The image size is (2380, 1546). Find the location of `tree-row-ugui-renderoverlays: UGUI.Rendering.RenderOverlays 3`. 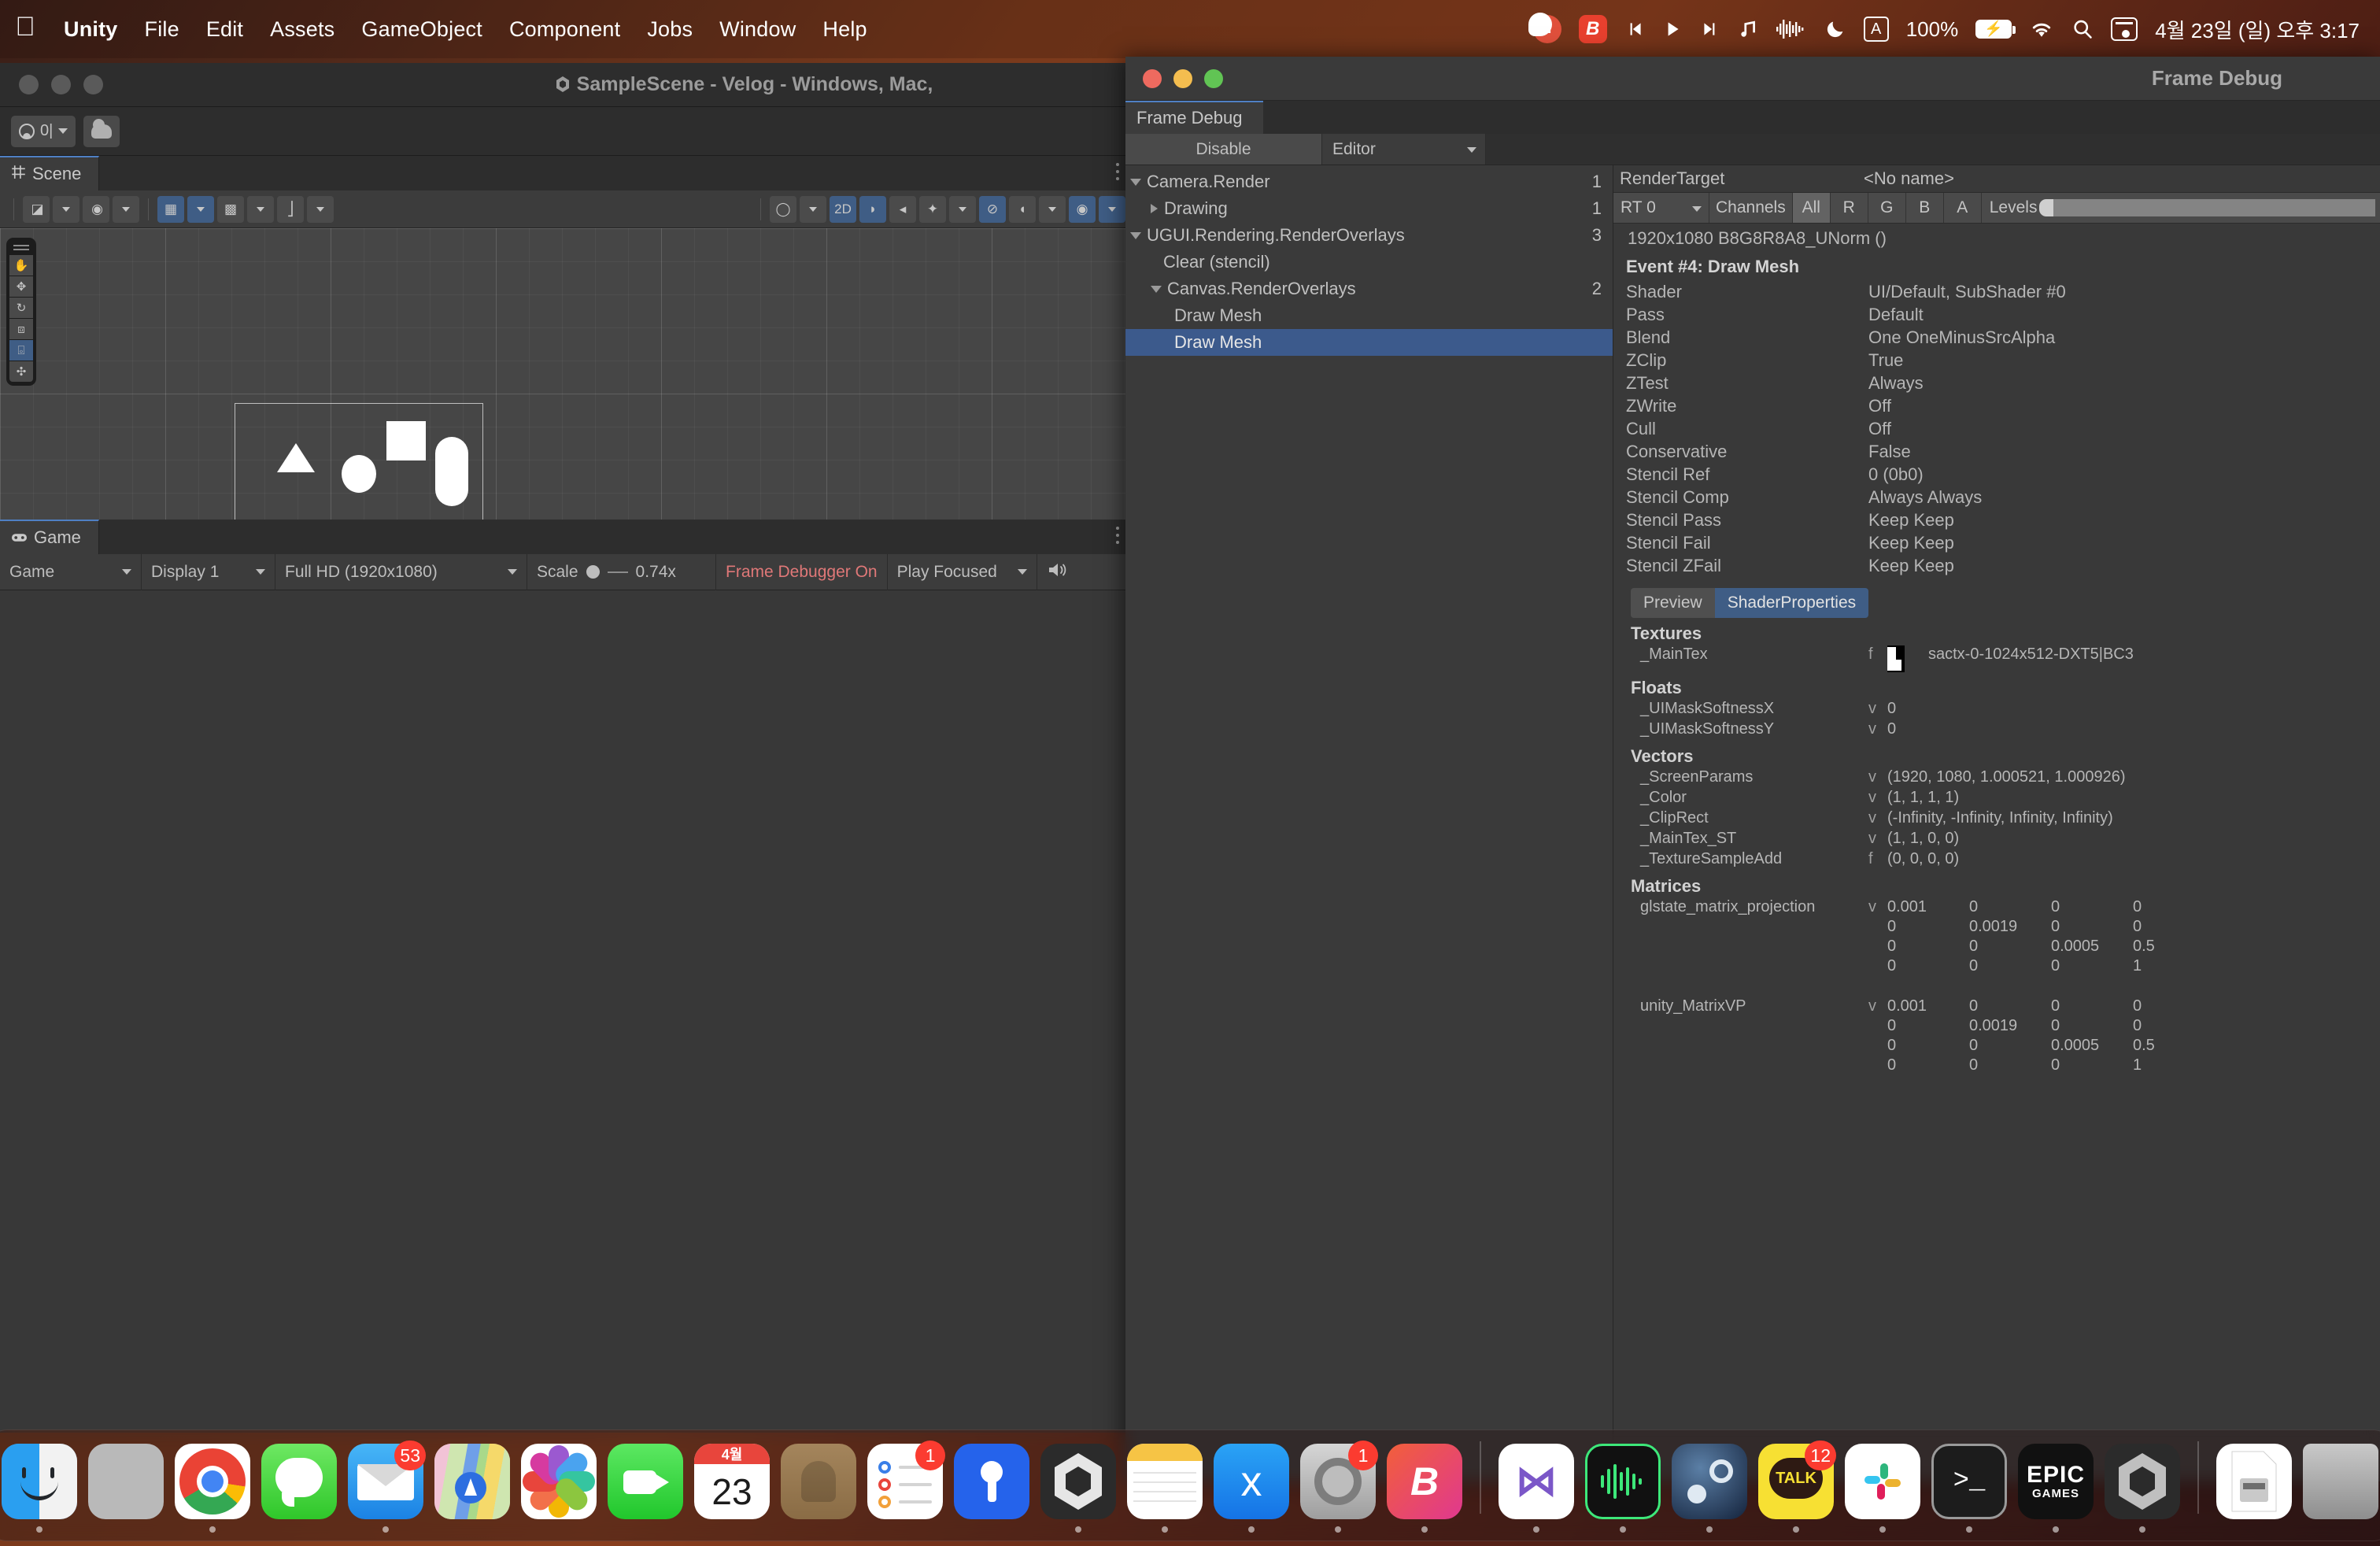

tree-row-ugui-renderoverlays: UGUI.Rendering.RenderOverlays 3 is located at coordinates (1369, 235).